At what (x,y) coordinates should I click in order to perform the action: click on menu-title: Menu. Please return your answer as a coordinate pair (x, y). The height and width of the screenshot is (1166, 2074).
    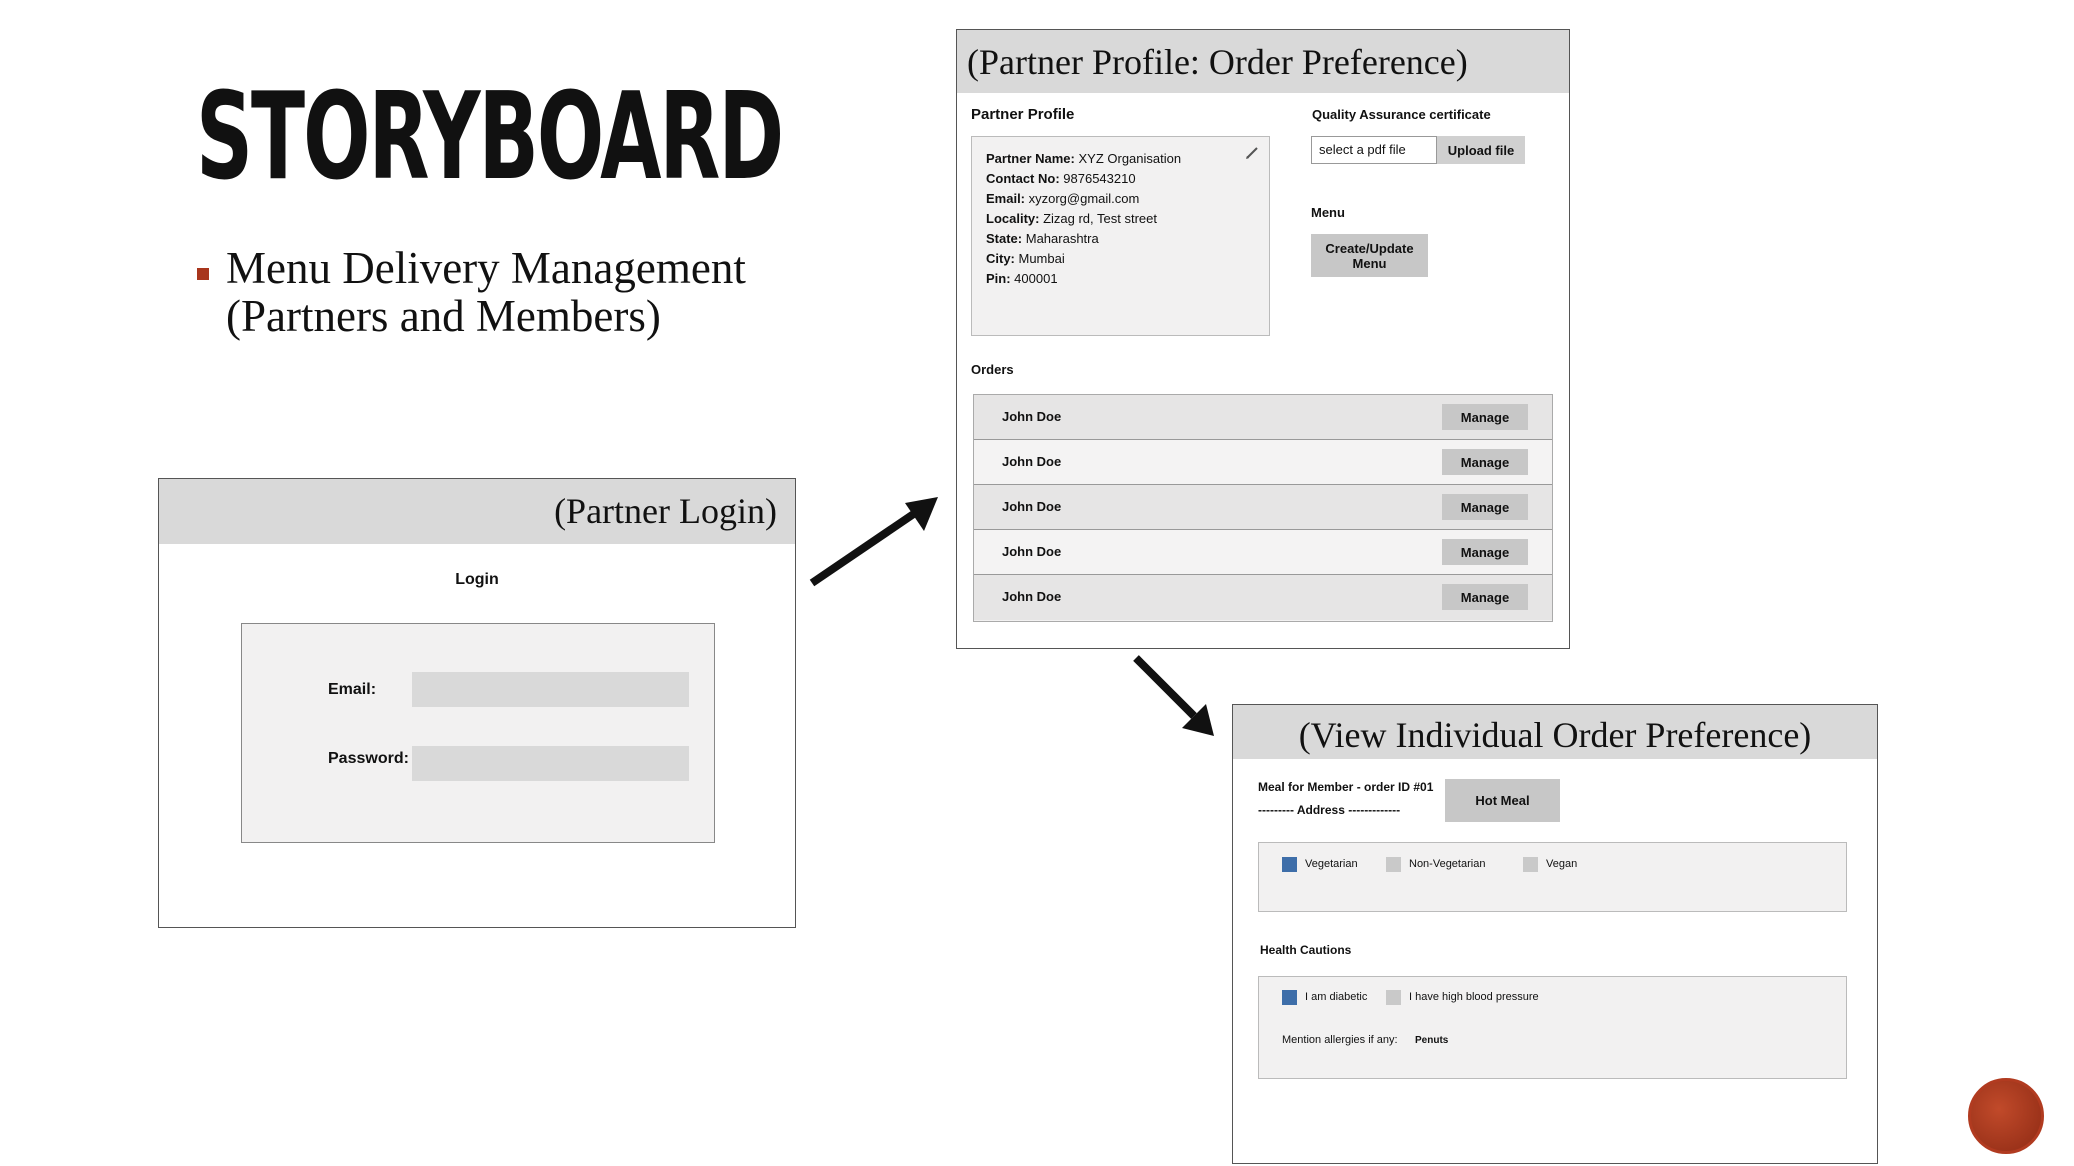
    Looking at the image, I should click on (1328, 212).